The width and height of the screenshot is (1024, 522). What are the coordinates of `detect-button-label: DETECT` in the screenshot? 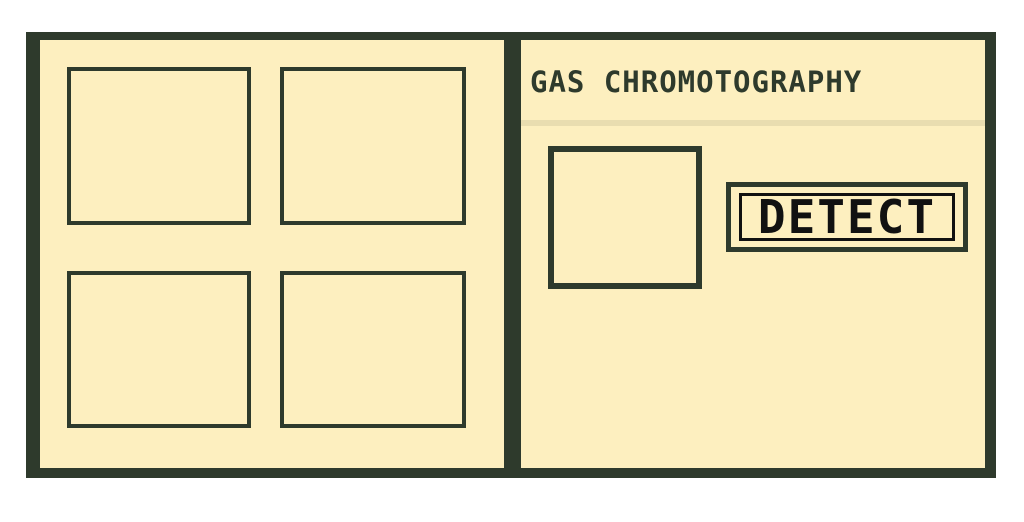 It's located at (847, 217).